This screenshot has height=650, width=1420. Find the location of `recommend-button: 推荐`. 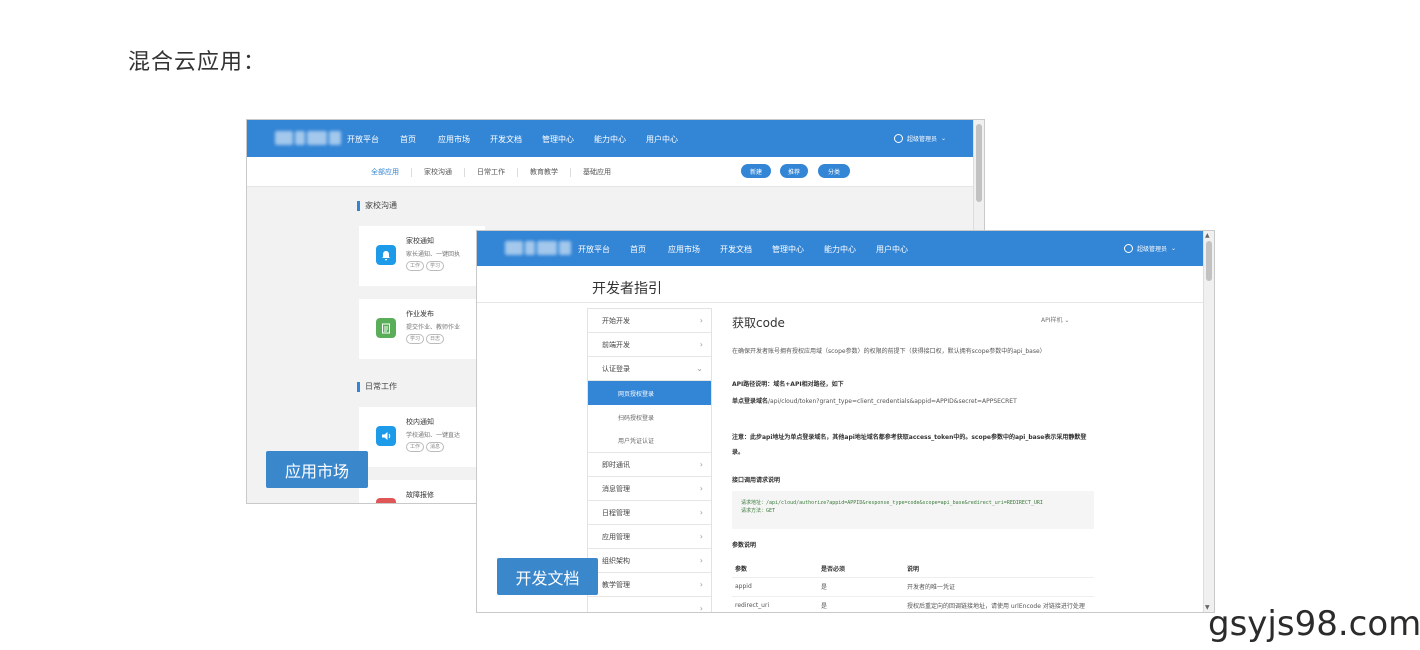

recommend-button: 推荐 is located at coordinates (794, 171).